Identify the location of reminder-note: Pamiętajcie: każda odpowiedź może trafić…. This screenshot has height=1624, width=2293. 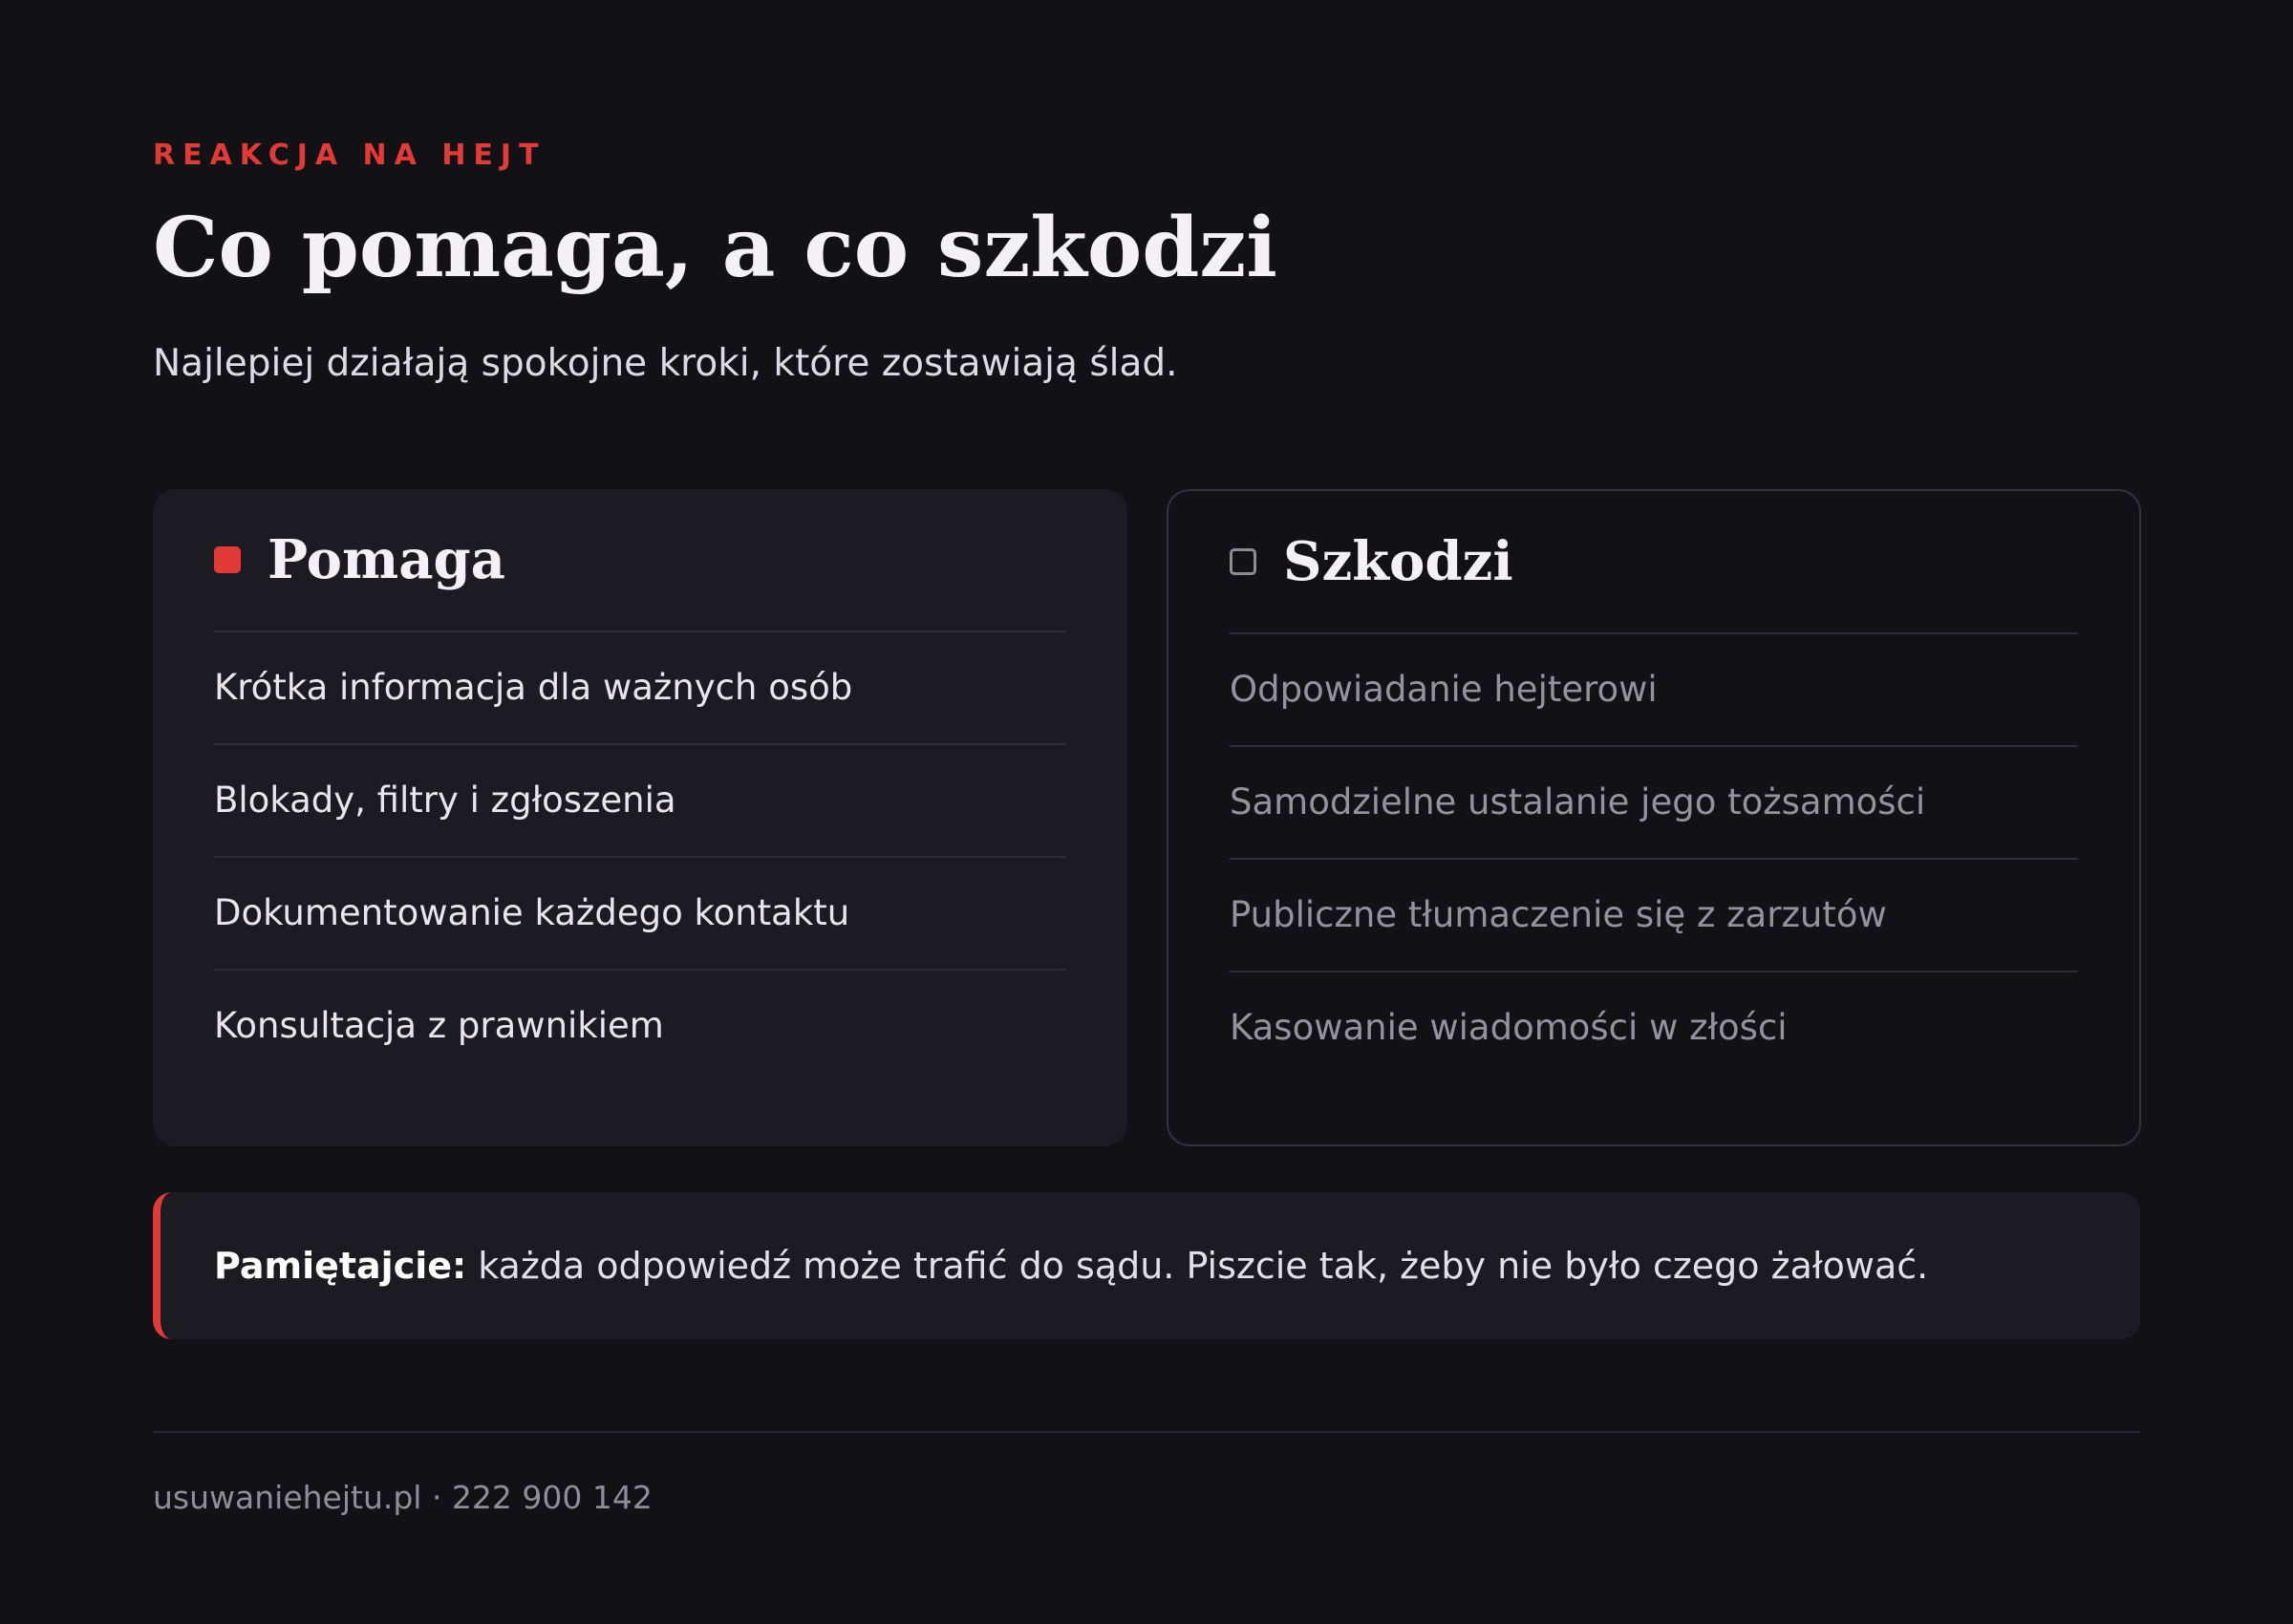
(1146, 1266).